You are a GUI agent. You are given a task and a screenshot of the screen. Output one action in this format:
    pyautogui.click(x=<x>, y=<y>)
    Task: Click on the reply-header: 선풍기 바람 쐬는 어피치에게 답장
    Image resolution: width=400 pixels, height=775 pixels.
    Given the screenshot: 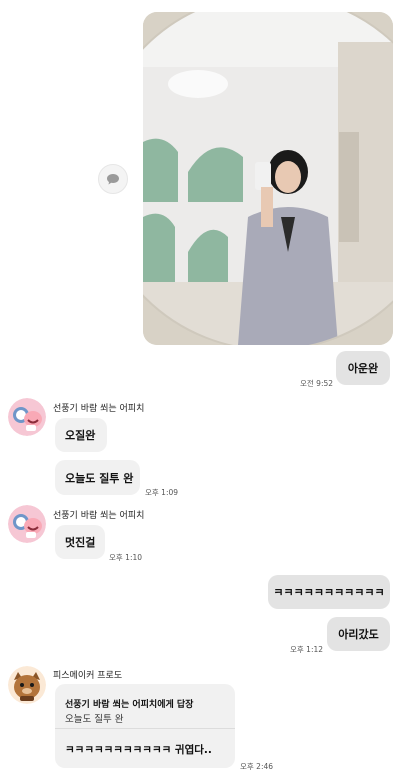 What is the action you would take?
    pyautogui.click(x=129, y=705)
    